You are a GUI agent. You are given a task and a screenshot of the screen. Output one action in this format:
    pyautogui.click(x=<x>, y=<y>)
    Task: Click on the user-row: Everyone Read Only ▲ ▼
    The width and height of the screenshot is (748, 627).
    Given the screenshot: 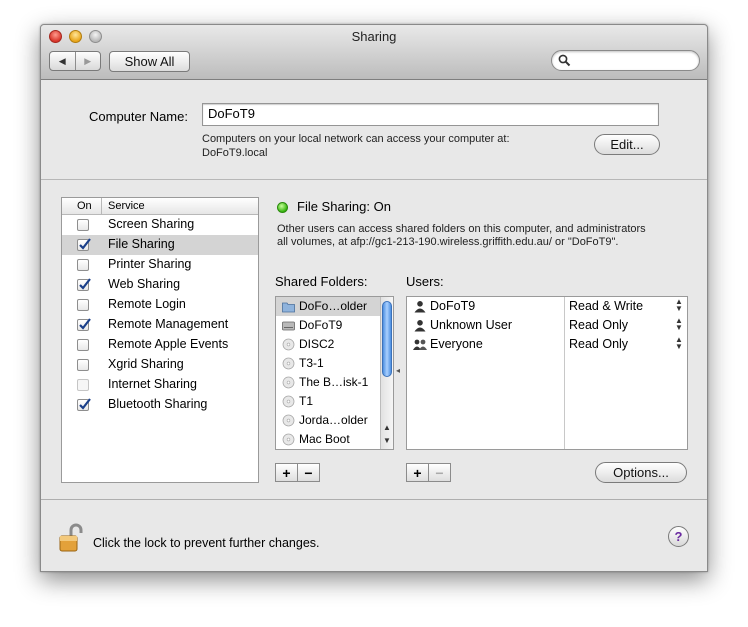 What is the action you would take?
    pyautogui.click(x=547, y=344)
    